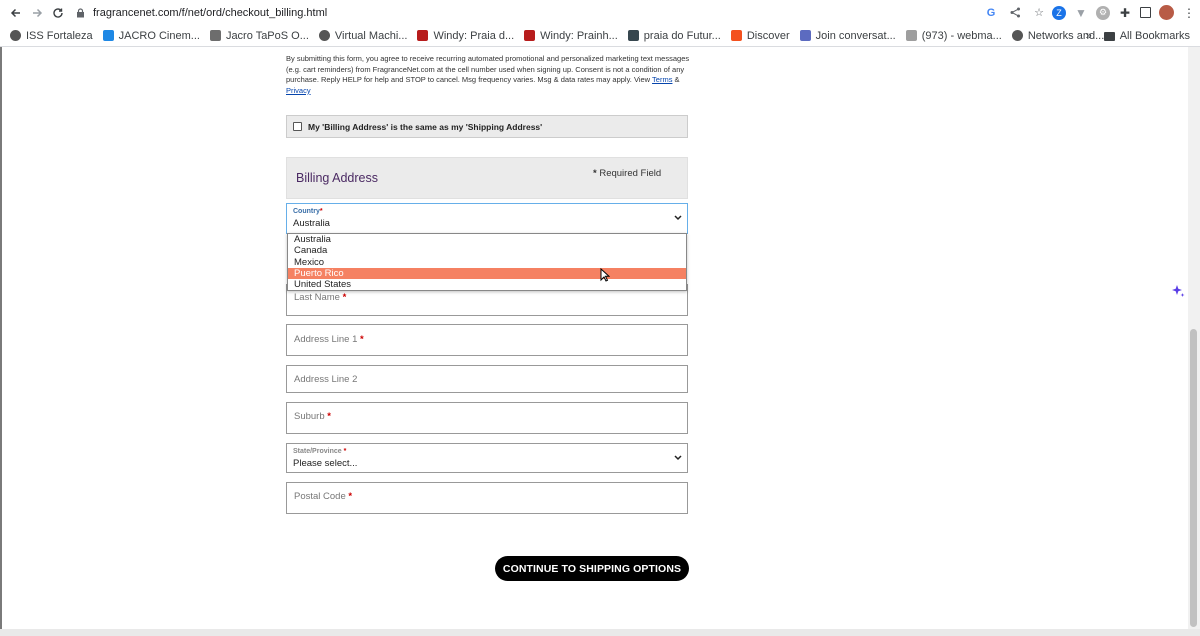 The height and width of the screenshot is (636, 1200). I want to click on last-name-placeholder: Last Name *, so click(320, 297).